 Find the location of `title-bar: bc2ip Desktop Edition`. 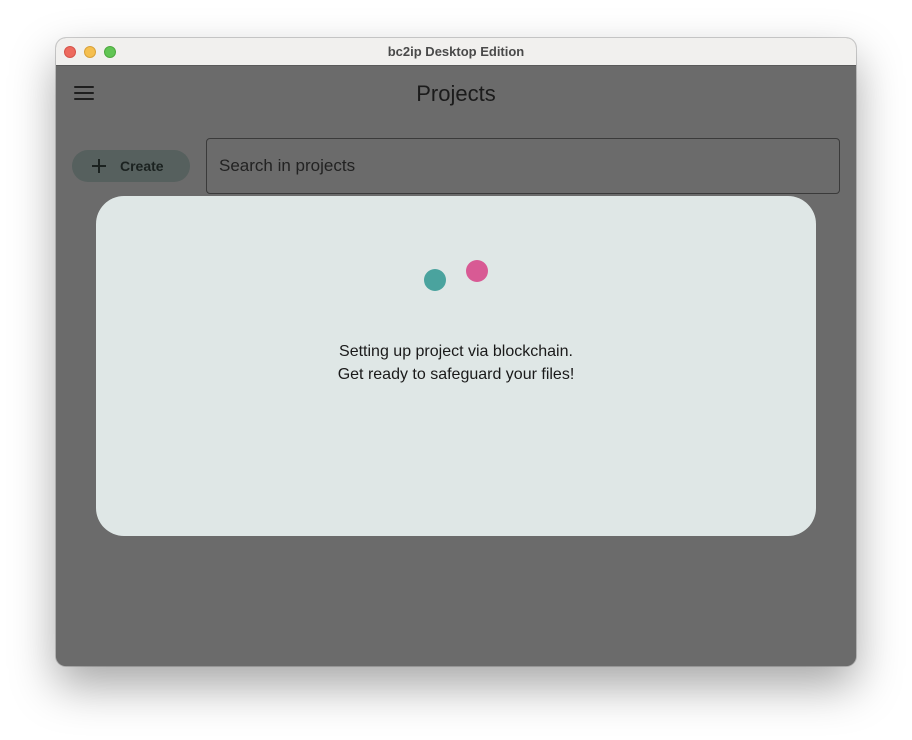

title-bar: bc2ip Desktop Edition is located at coordinates (456, 52).